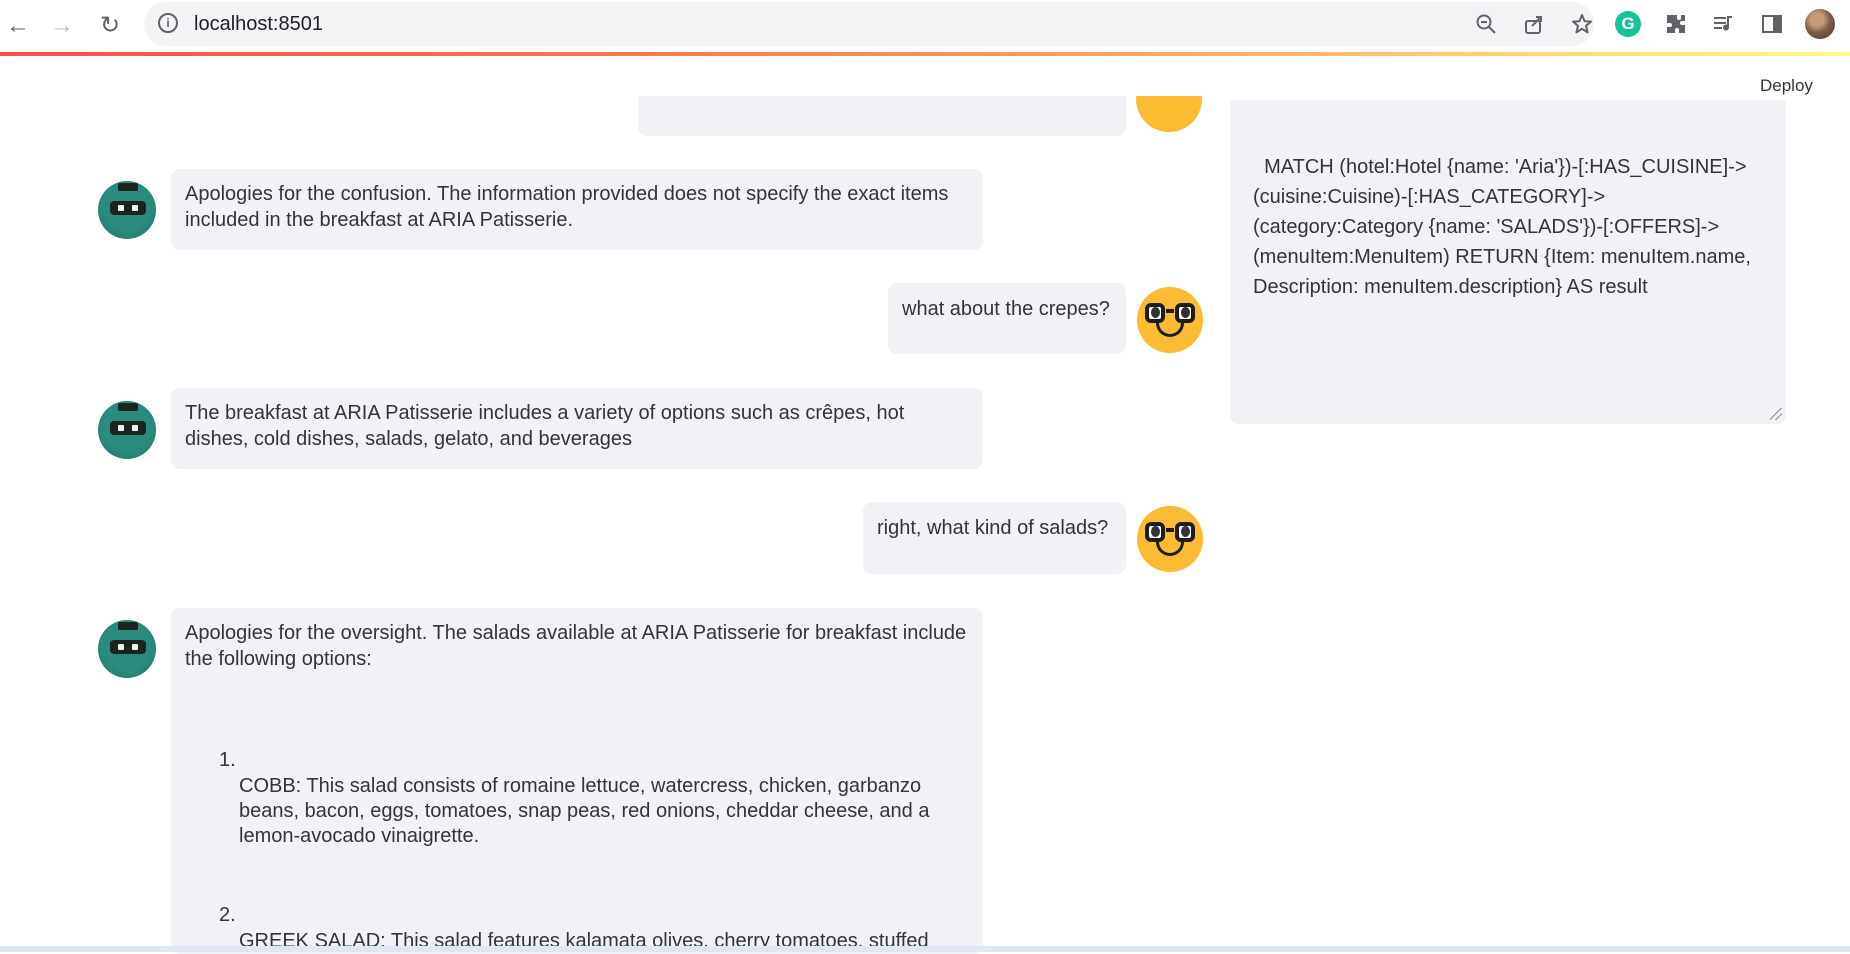 This screenshot has width=1850, height=954. What do you see at coordinates (1486, 24) in the screenshot?
I see `zoom-icon` at bounding box center [1486, 24].